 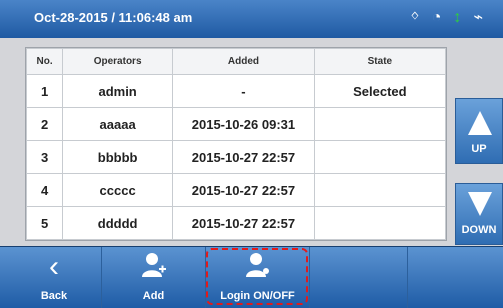 I want to click on cell-operator: aaaaa, so click(x=118, y=124).